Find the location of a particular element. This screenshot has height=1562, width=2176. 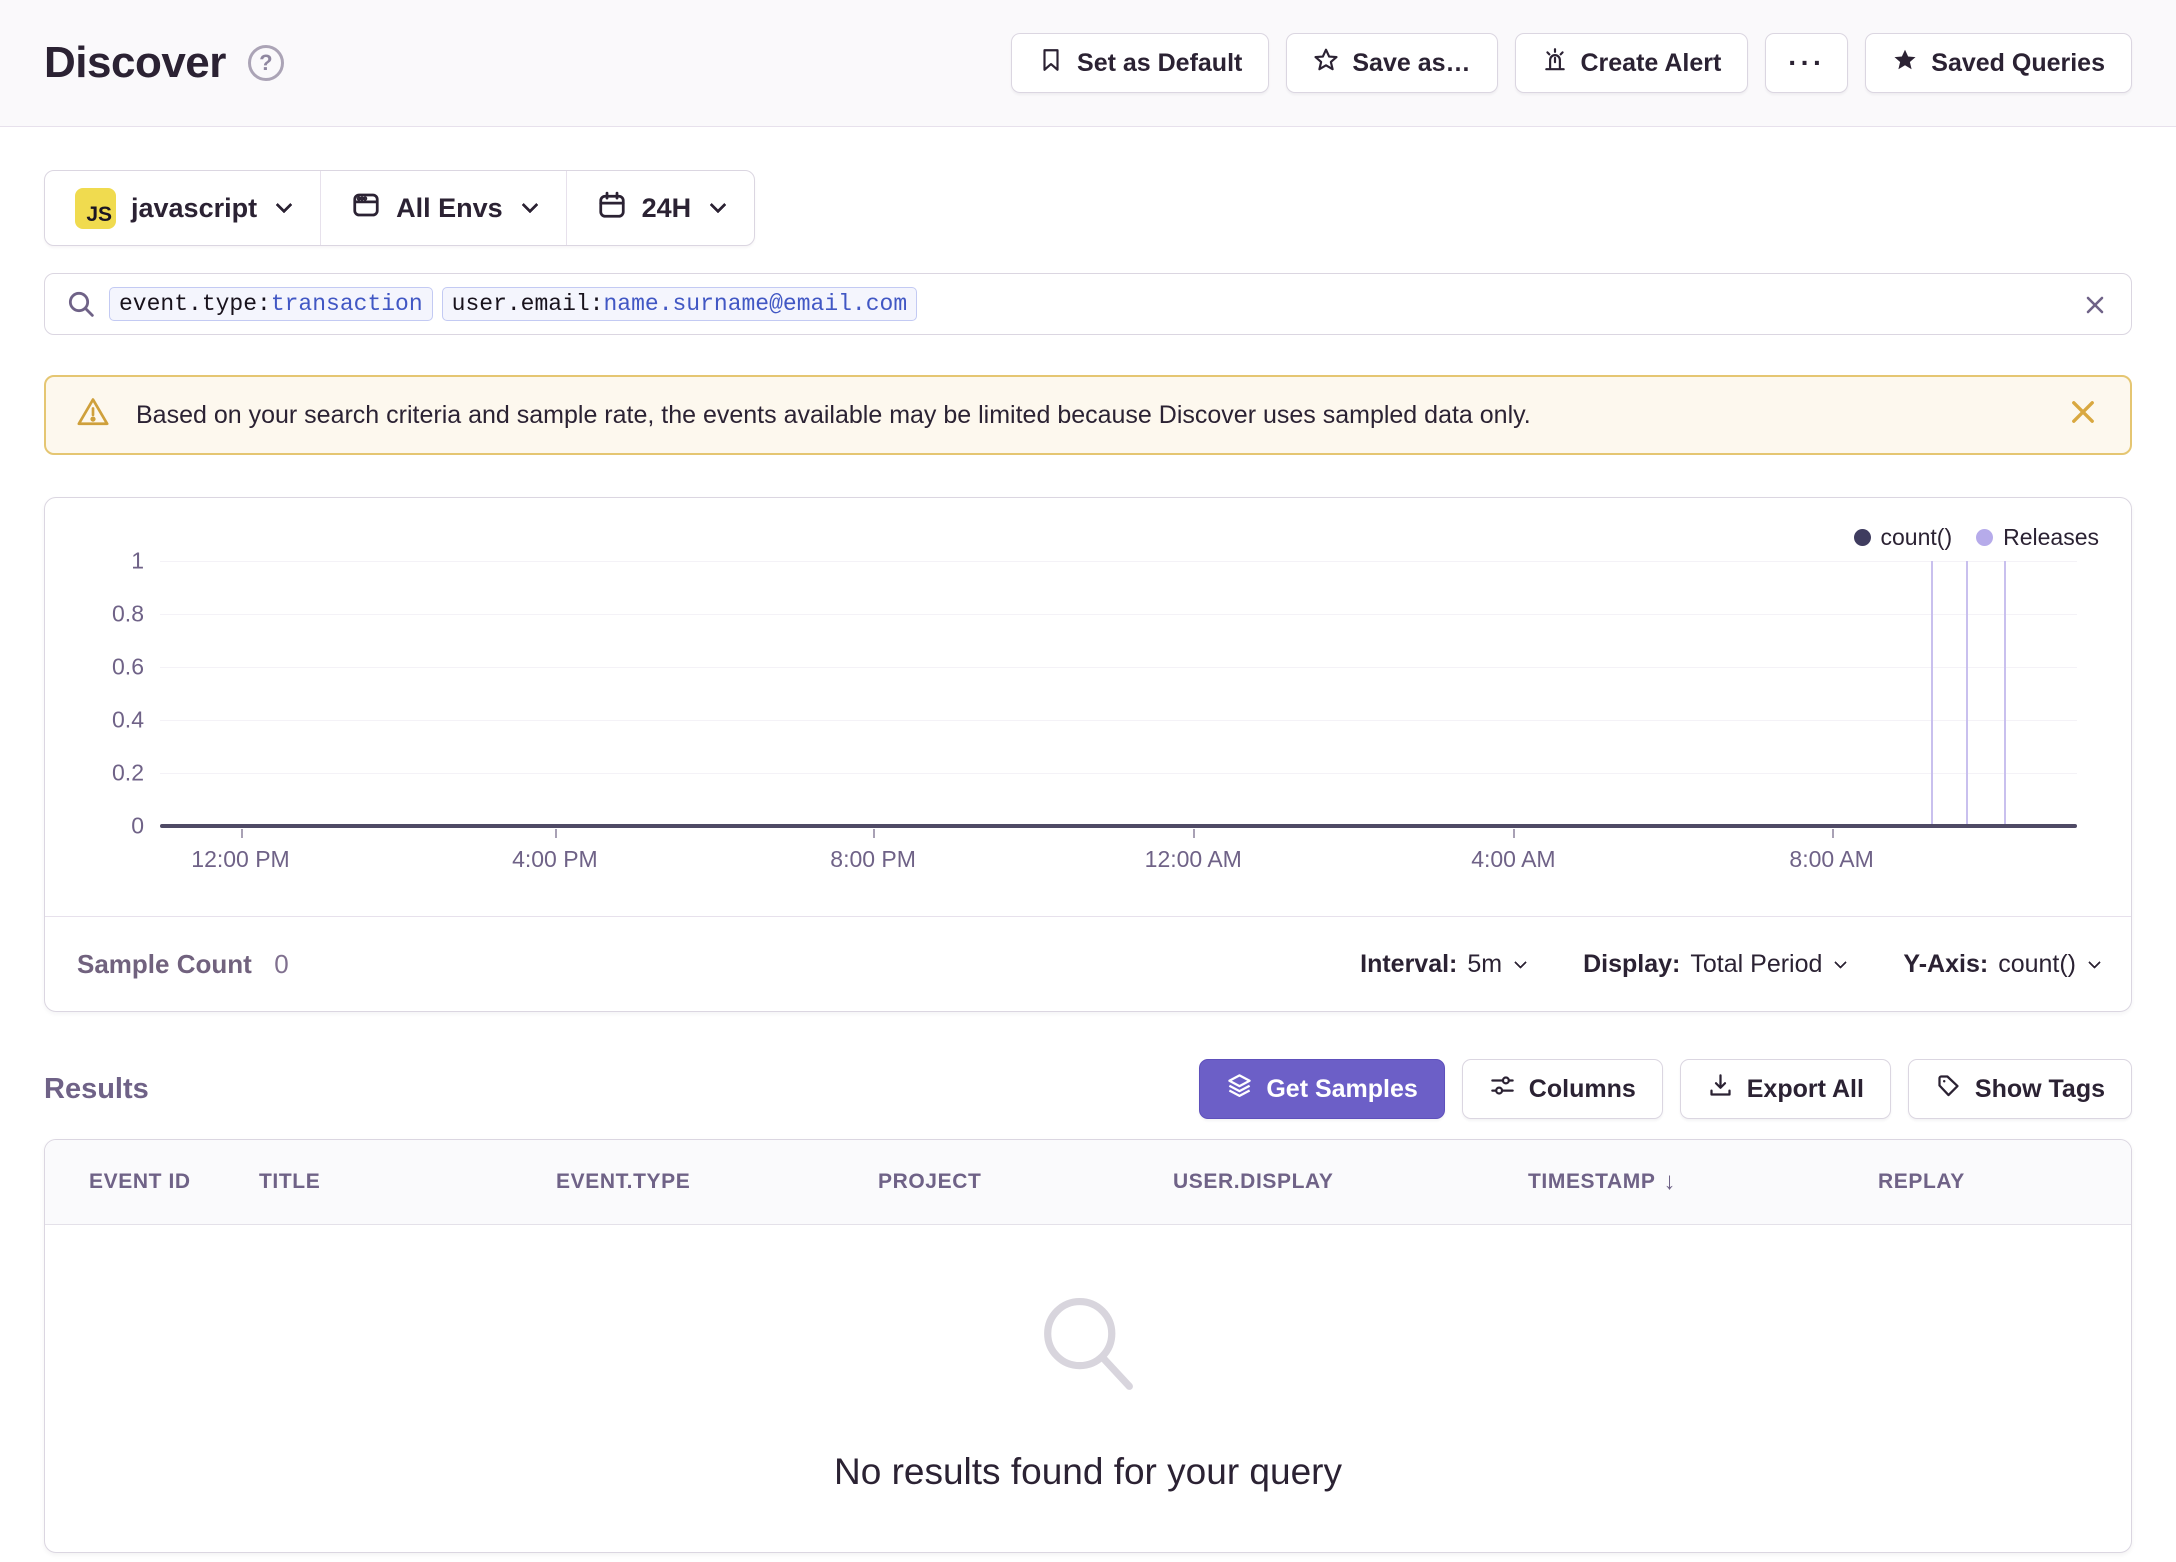

date-range-filter: 24H is located at coordinates (661, 208).